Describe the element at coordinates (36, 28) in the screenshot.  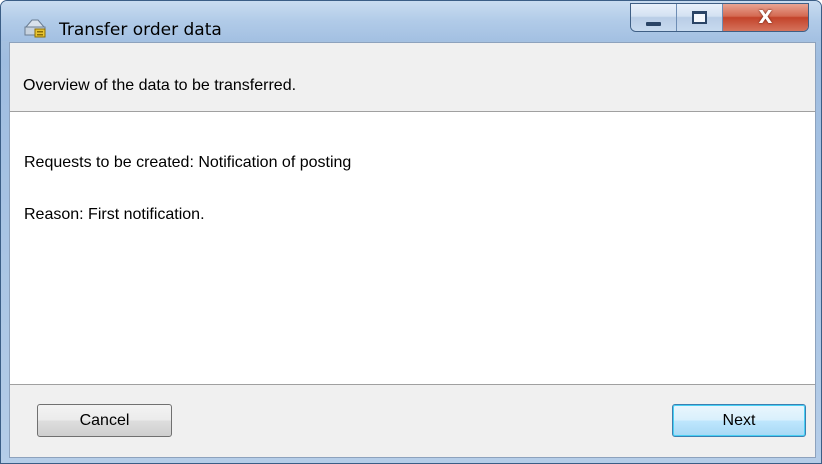
I see `folder-transfer-icon` at that location.